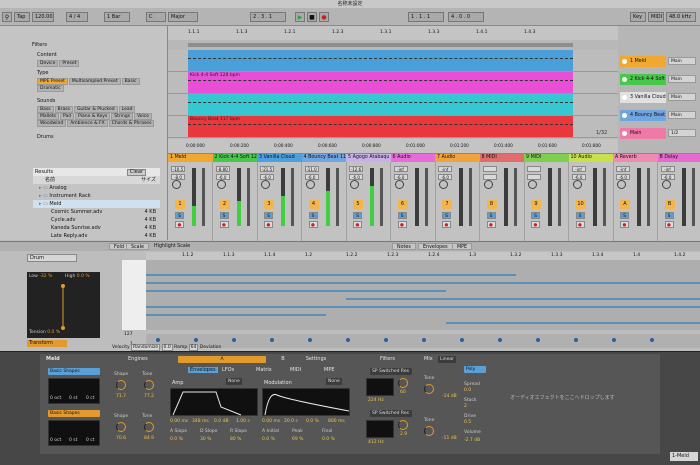 Image resolution: width=700 pixels, height=465 pixels. I want to click on deviation-label: Deviation, so click(211, 347).